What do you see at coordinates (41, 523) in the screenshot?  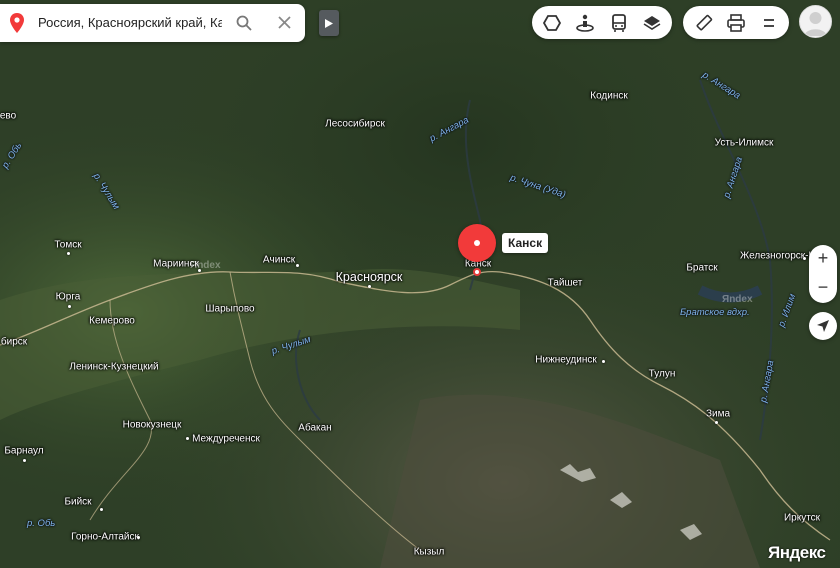 I see `river-label: р. Обь` at bounding box center [41, 523].